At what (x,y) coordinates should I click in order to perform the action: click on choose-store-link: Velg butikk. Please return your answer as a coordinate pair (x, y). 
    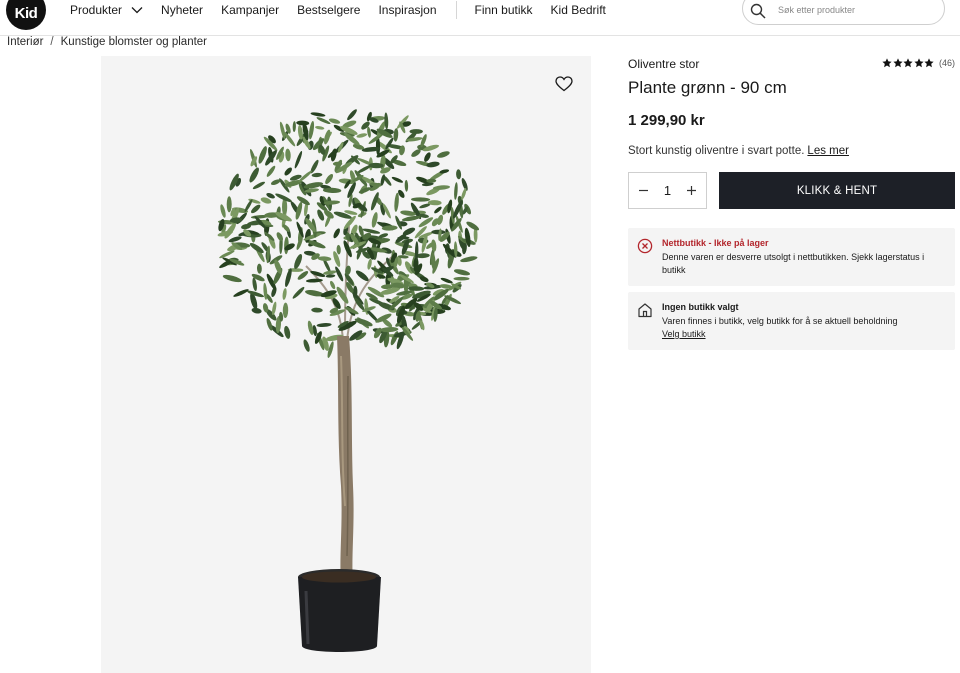
    Looking at the image, I should click on (684, 334).